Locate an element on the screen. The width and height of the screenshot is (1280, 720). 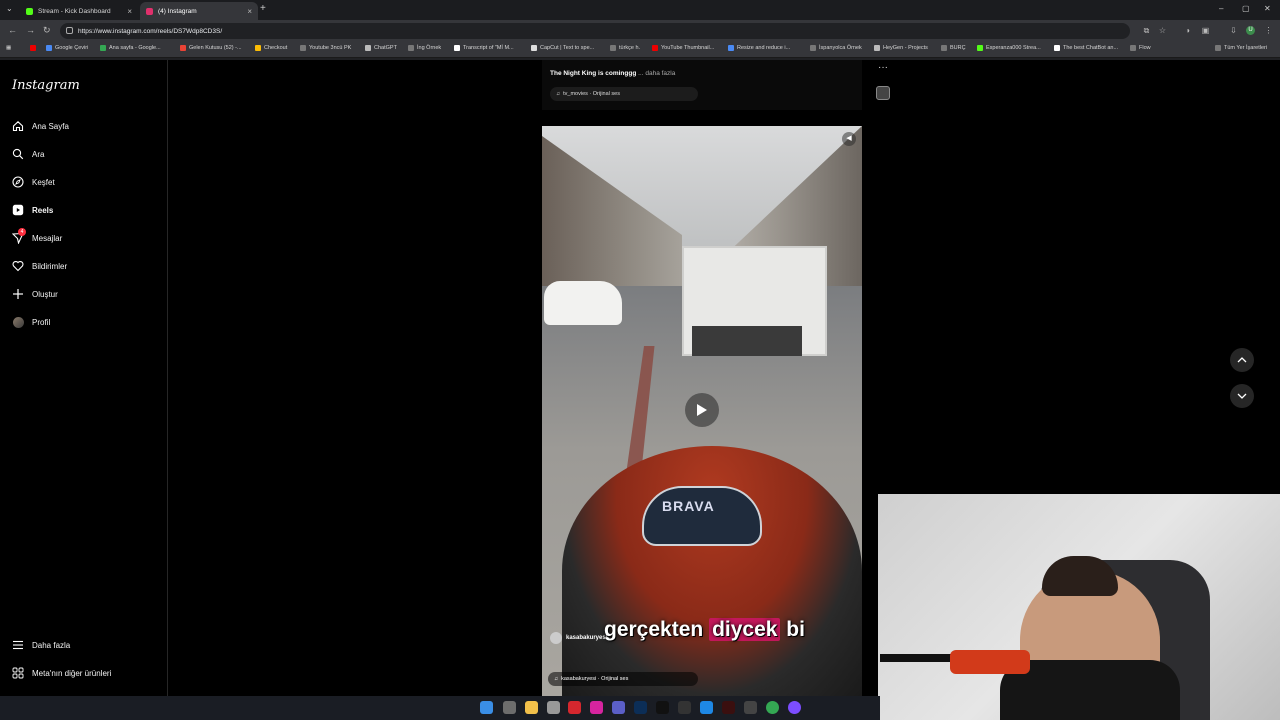
bookmark-item: ChatGPT is located at coordinates (381, 48).